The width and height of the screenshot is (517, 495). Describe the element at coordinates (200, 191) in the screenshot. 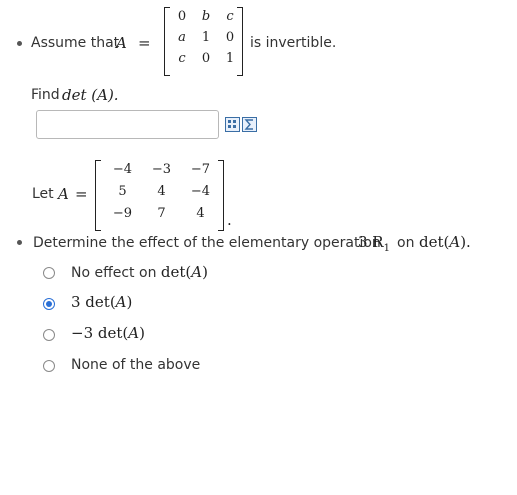

I see `q2-matrix-cell-r2c3: −4` at that location.